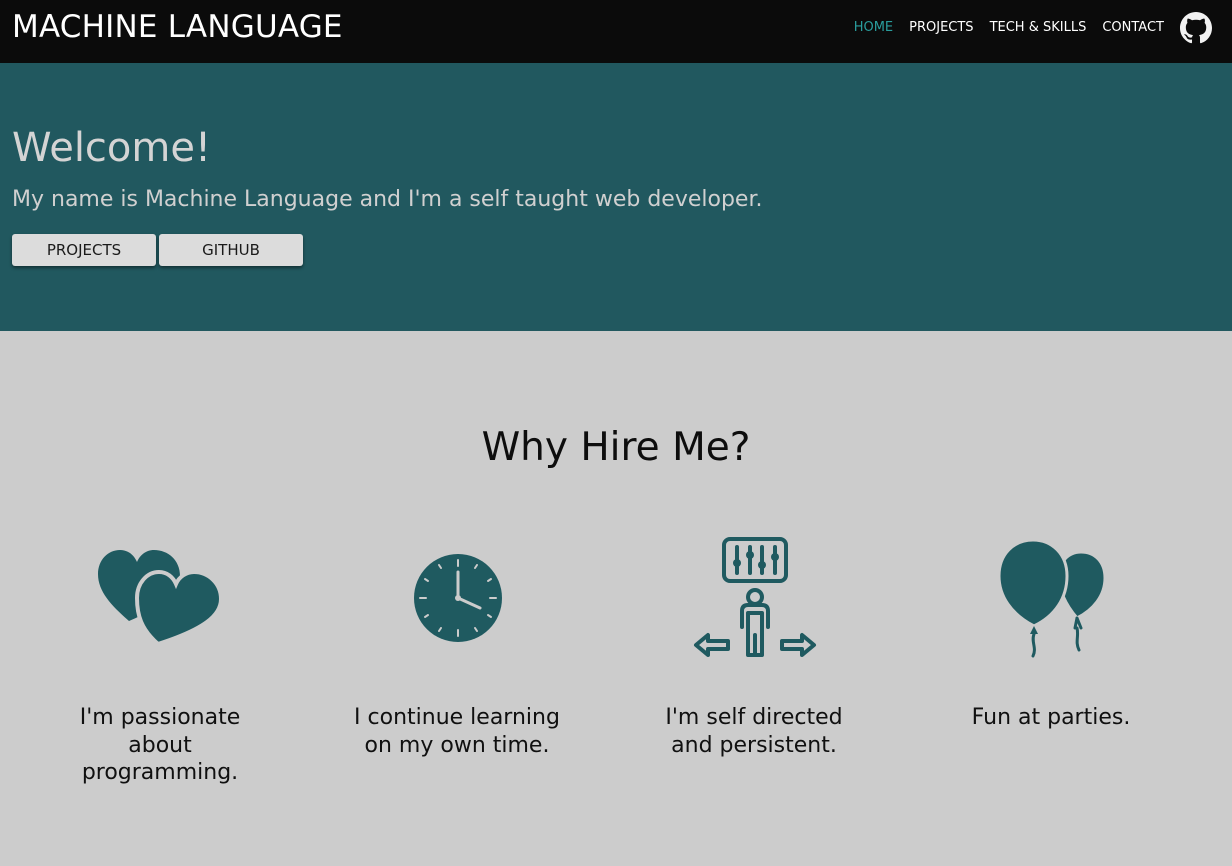  I want to click on brand-logo: MACHINE LANGUAGE, so click(177, 27).